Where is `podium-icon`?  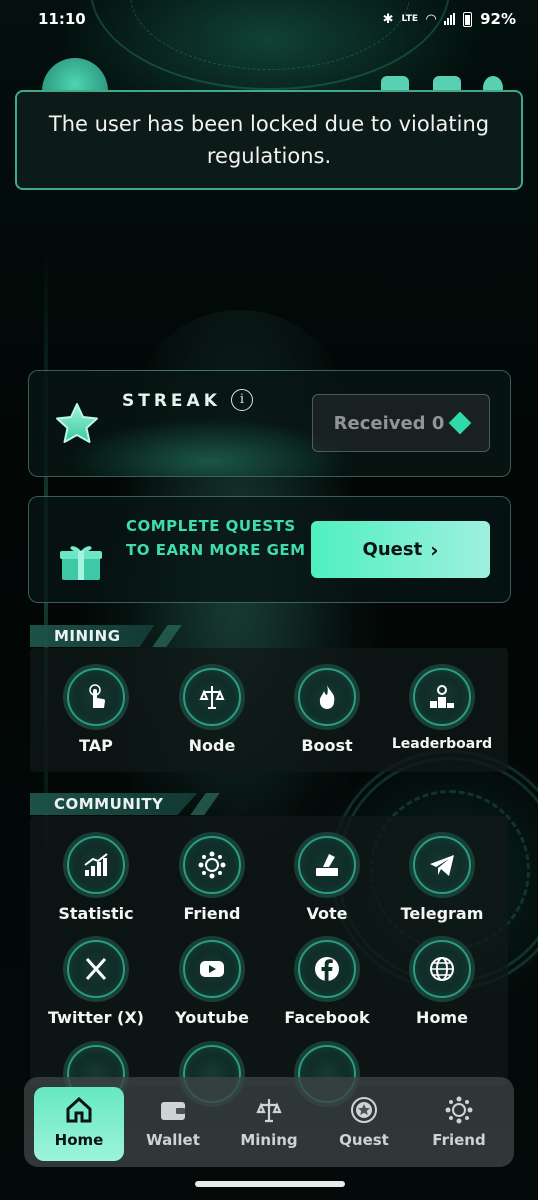
podium-icon is located at coordinates (442, 697).